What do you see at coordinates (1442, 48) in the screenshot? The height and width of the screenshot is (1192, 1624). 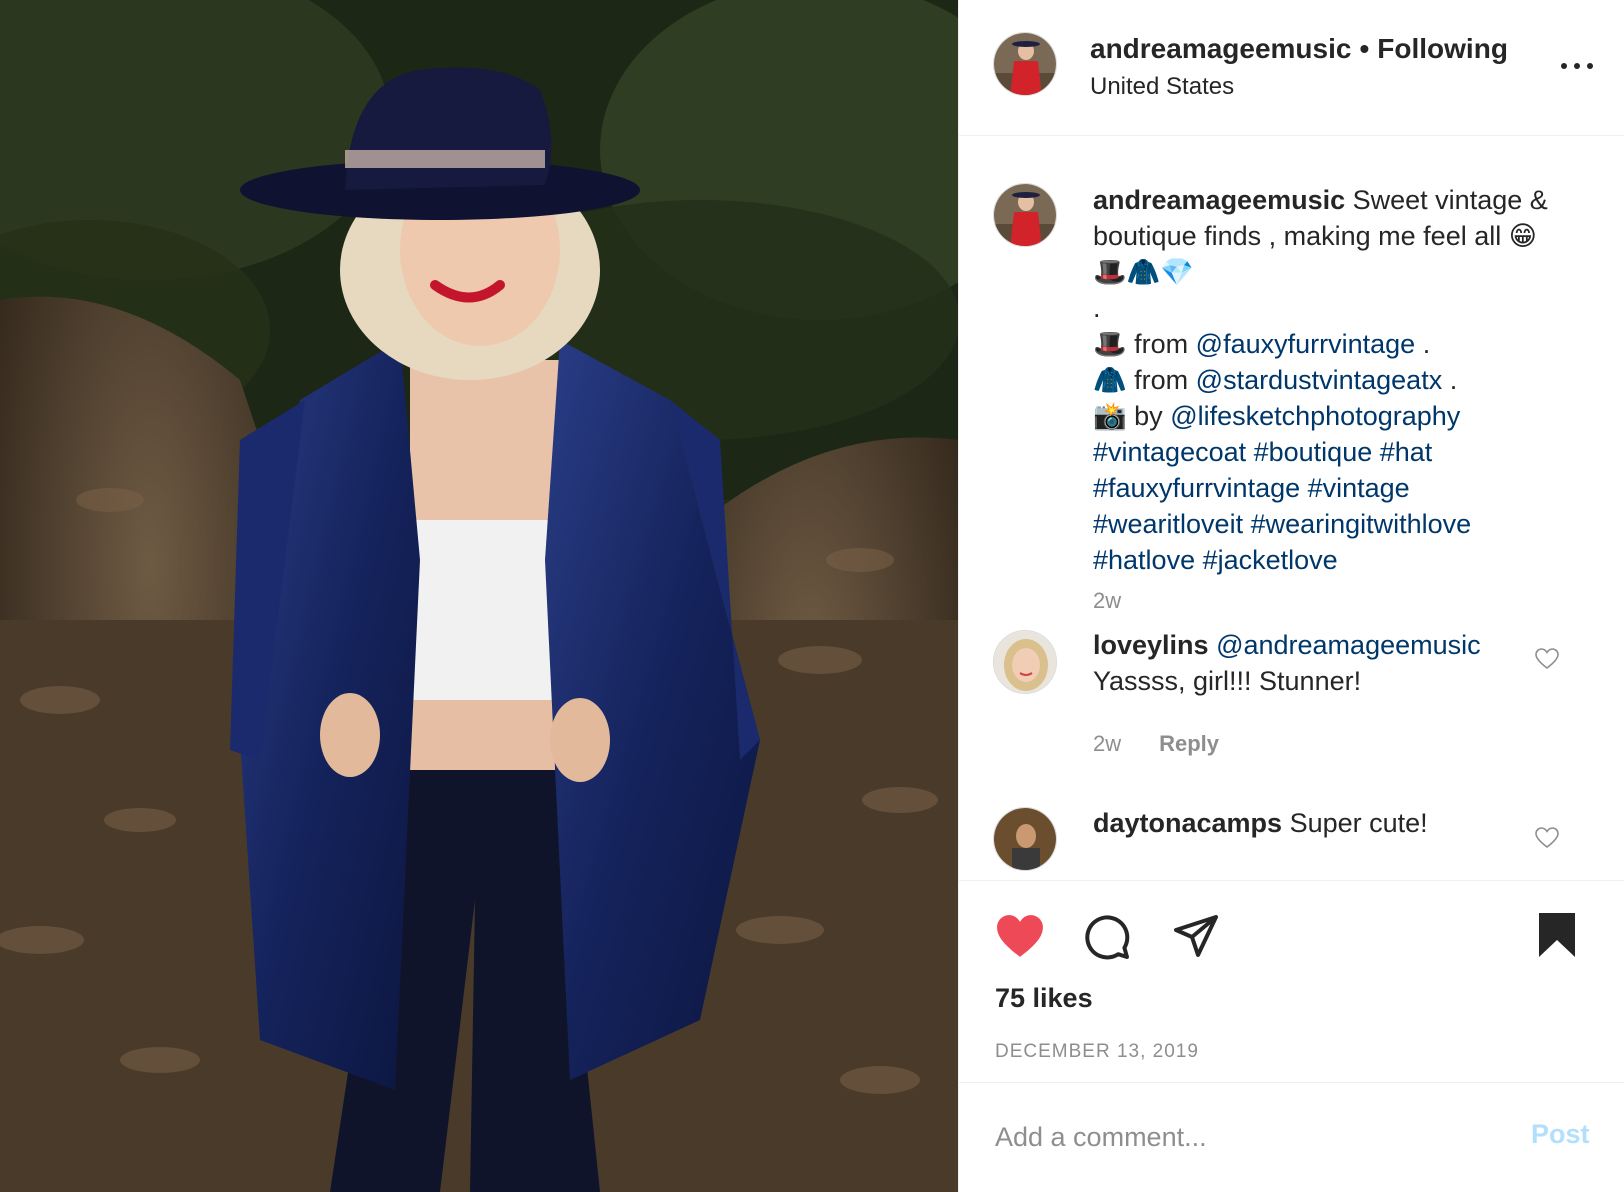 I see `follow-status-button: Following` at bounding box center [1442, 48].